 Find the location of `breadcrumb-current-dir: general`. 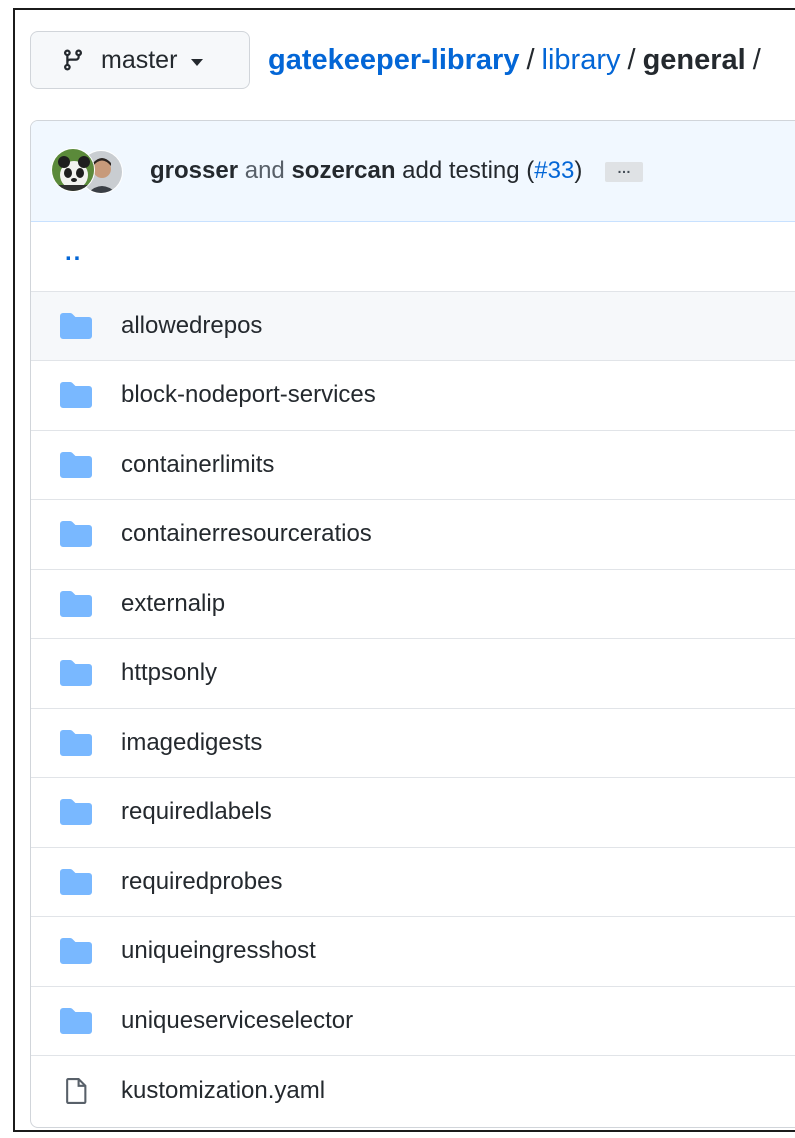

breadcrumb-current-dir: general is located at coordinates (694, 59).